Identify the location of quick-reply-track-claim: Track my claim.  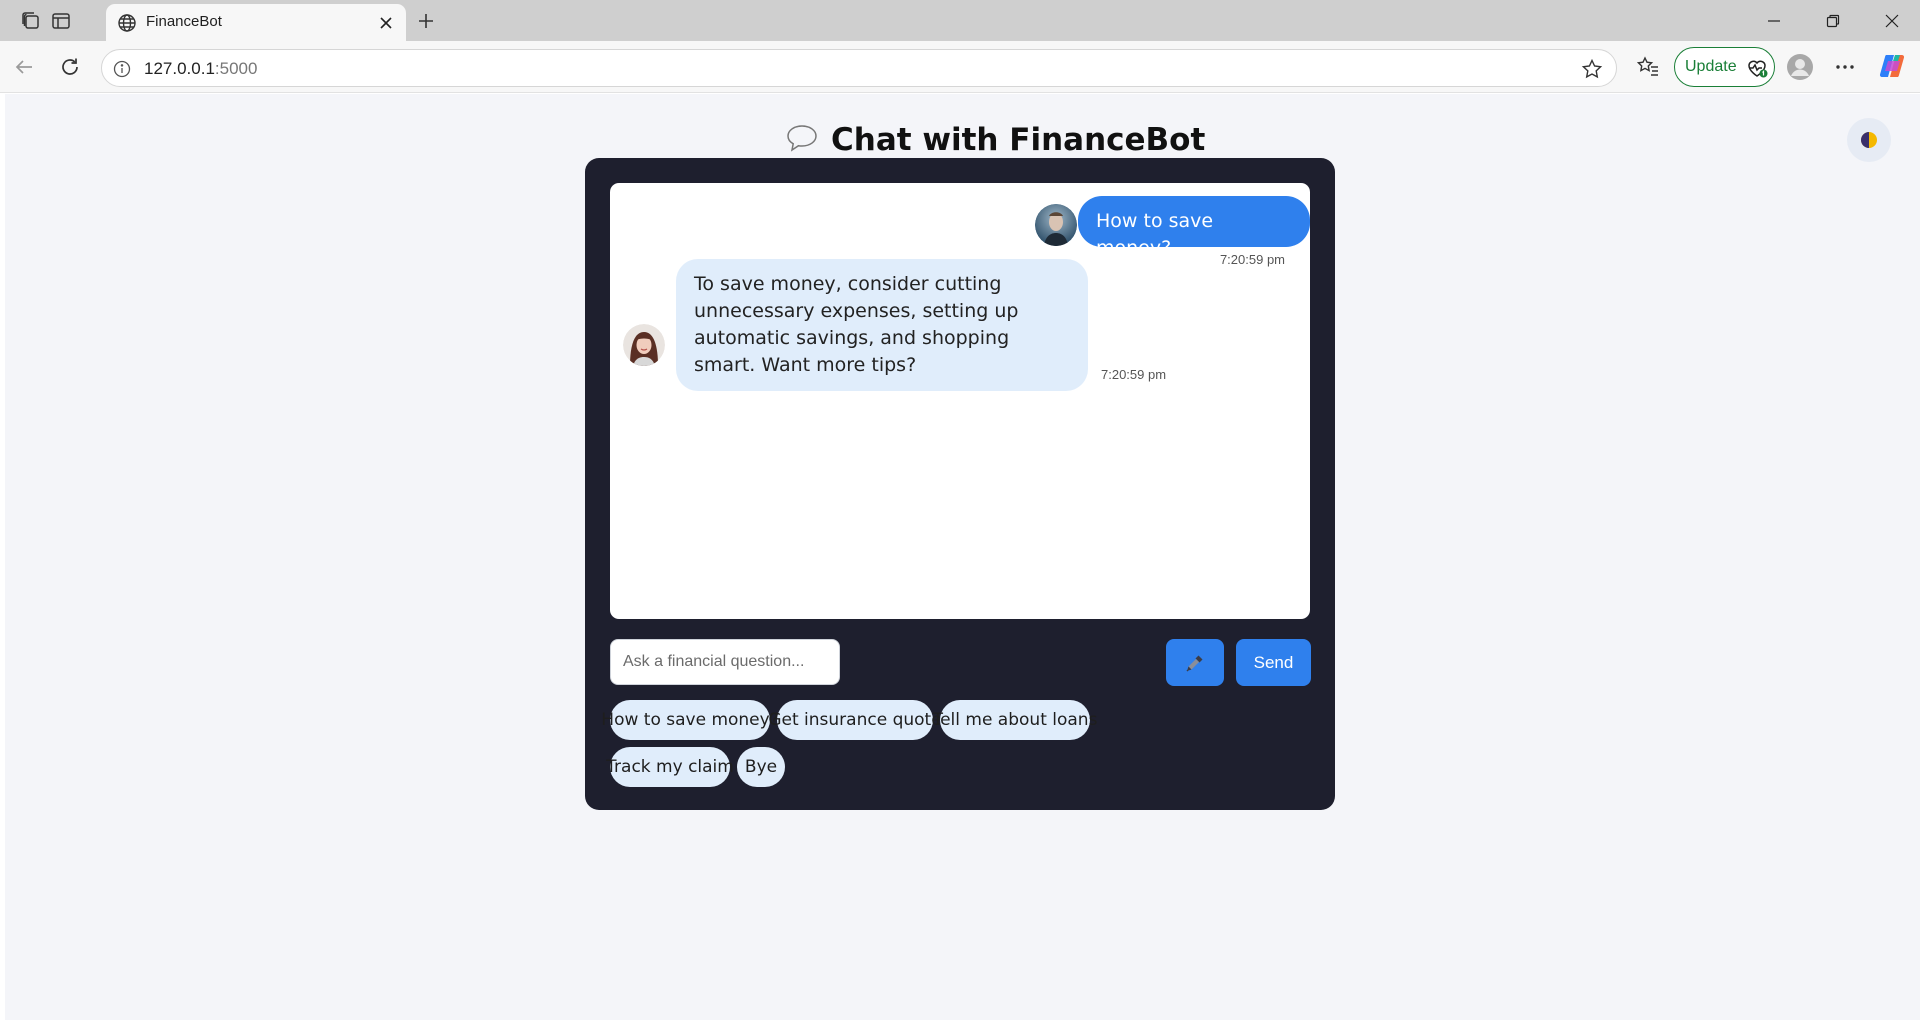
(670, 767).